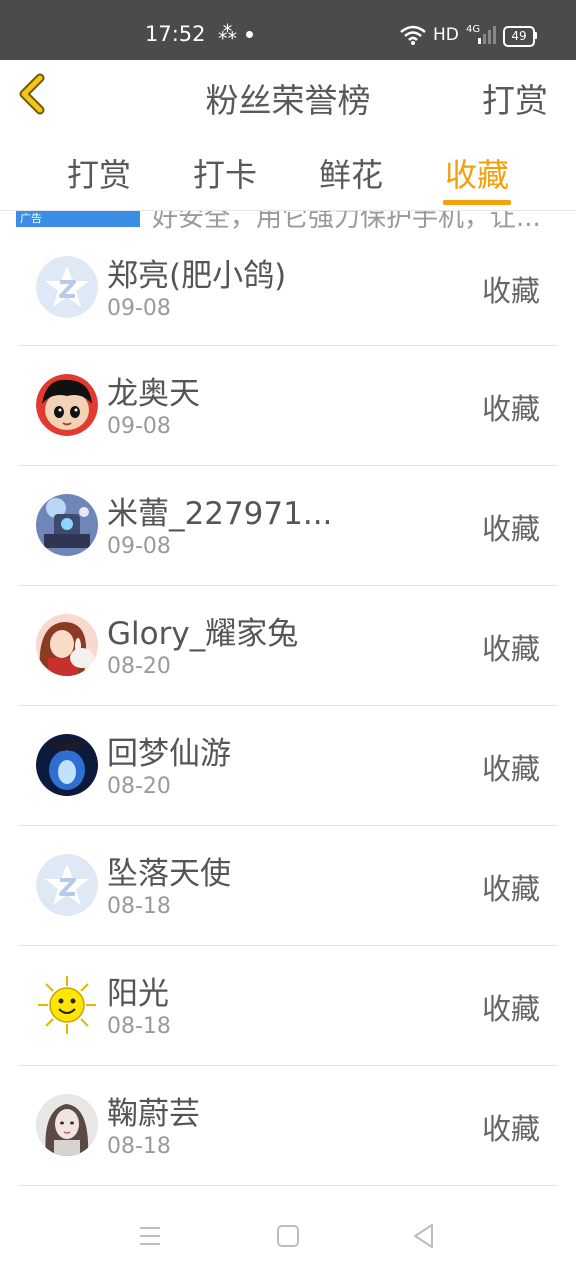 This screenshot has height=1280, width=576. I want to click on ad-badge: 广告, so click(78, 219).